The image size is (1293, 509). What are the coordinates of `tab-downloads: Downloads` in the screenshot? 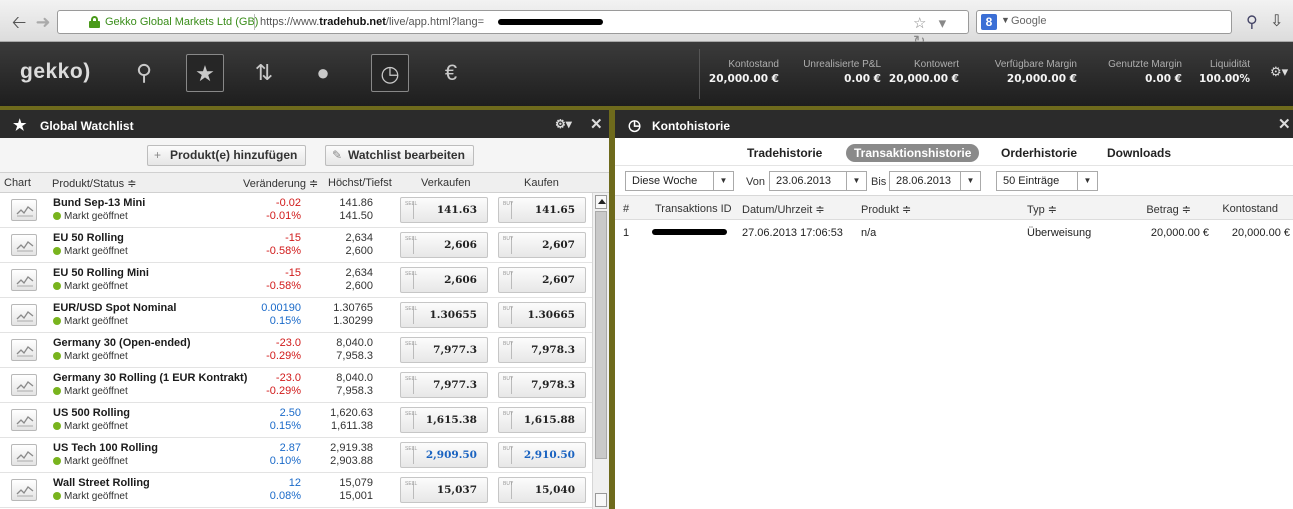 It's located at (1139, 153).